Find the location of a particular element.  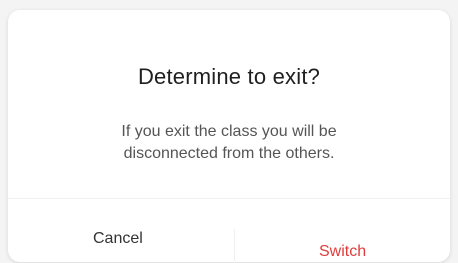

dialog-title: Determine to exit? is located at coordinates (229, 76).